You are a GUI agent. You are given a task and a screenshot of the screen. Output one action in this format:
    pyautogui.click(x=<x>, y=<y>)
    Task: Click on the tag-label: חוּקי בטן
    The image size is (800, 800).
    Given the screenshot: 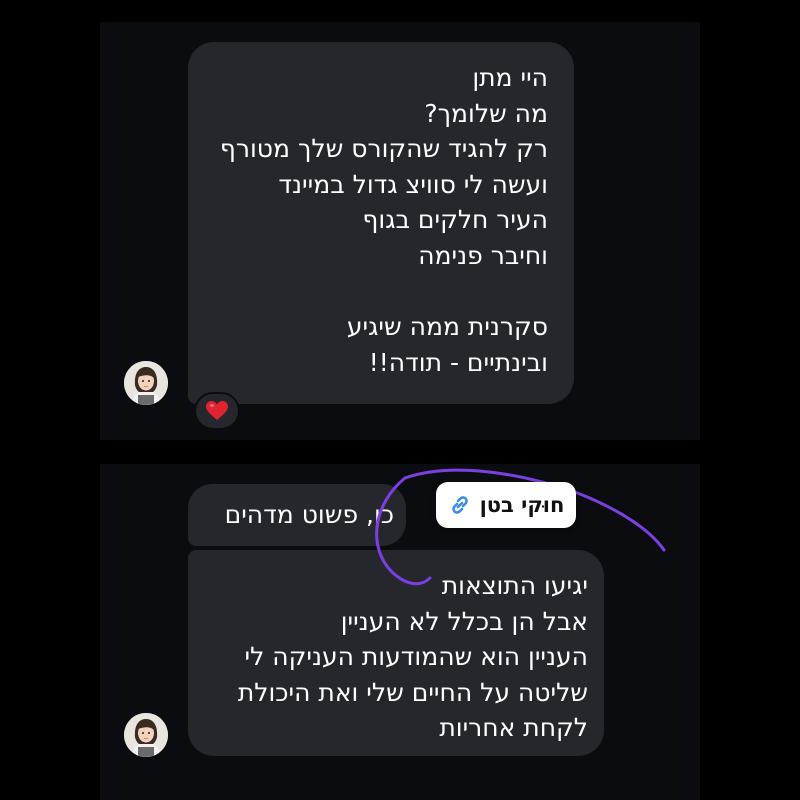 What is the action you would take?
    pyautogui.click(x=522, y=505)
    